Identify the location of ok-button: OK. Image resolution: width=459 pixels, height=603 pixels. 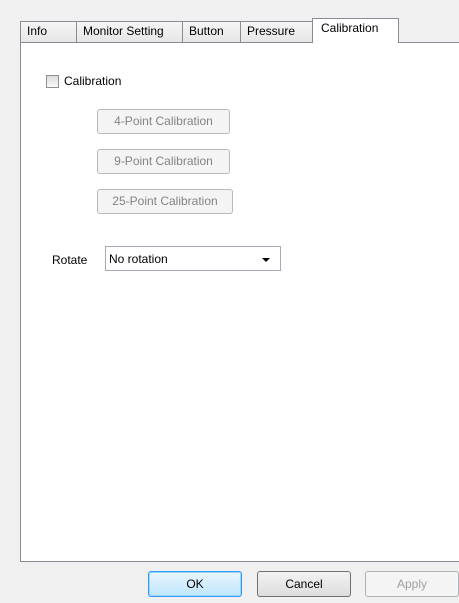
(195, 584).